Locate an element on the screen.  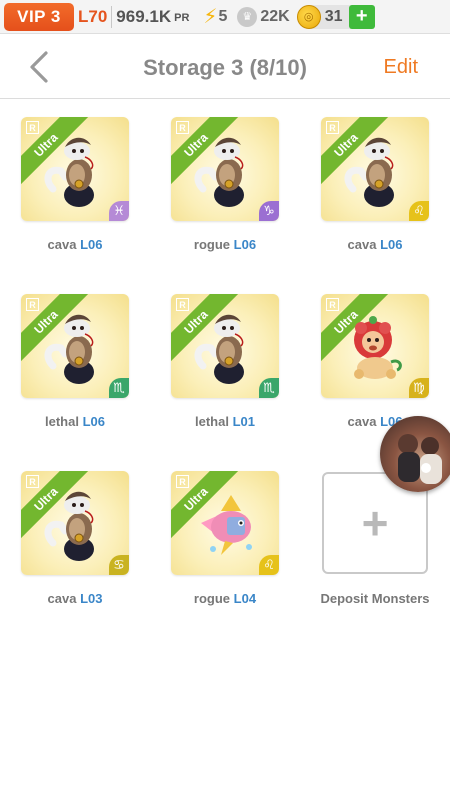
floating-avatar is located at coordinates (415, 454).